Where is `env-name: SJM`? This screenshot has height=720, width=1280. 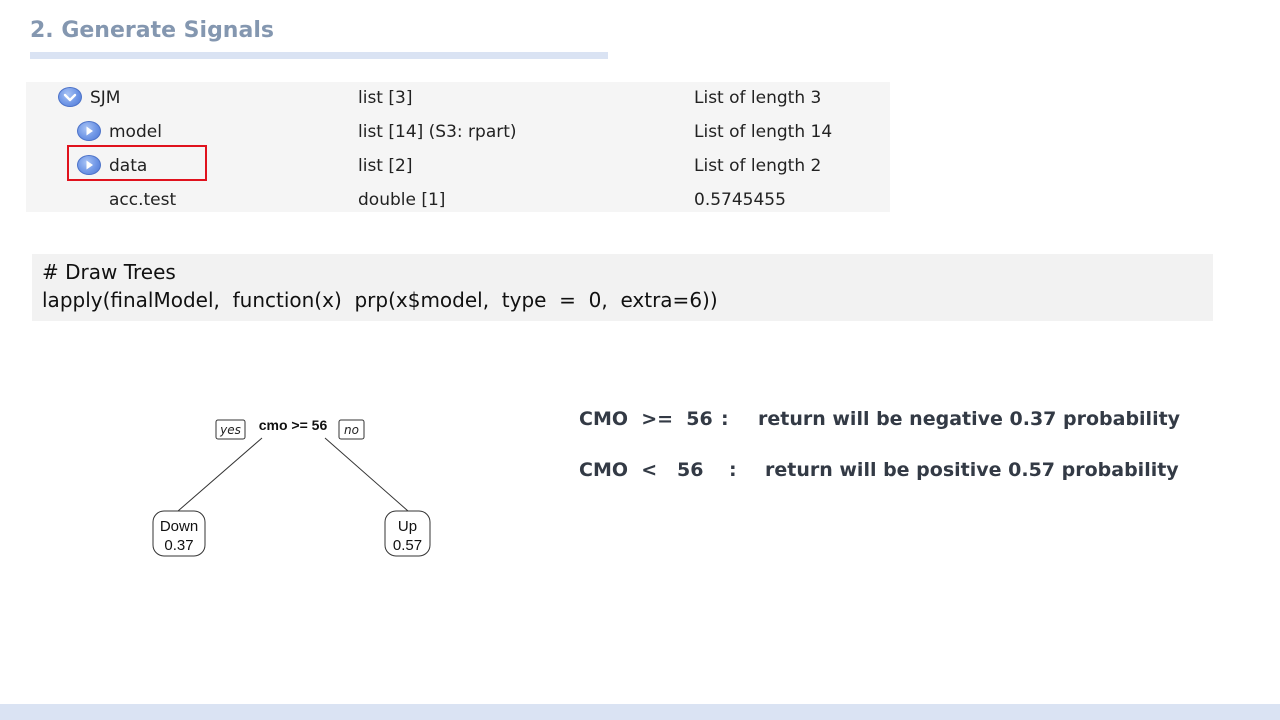 env-name: SJM is located at coordinates (105, 98).